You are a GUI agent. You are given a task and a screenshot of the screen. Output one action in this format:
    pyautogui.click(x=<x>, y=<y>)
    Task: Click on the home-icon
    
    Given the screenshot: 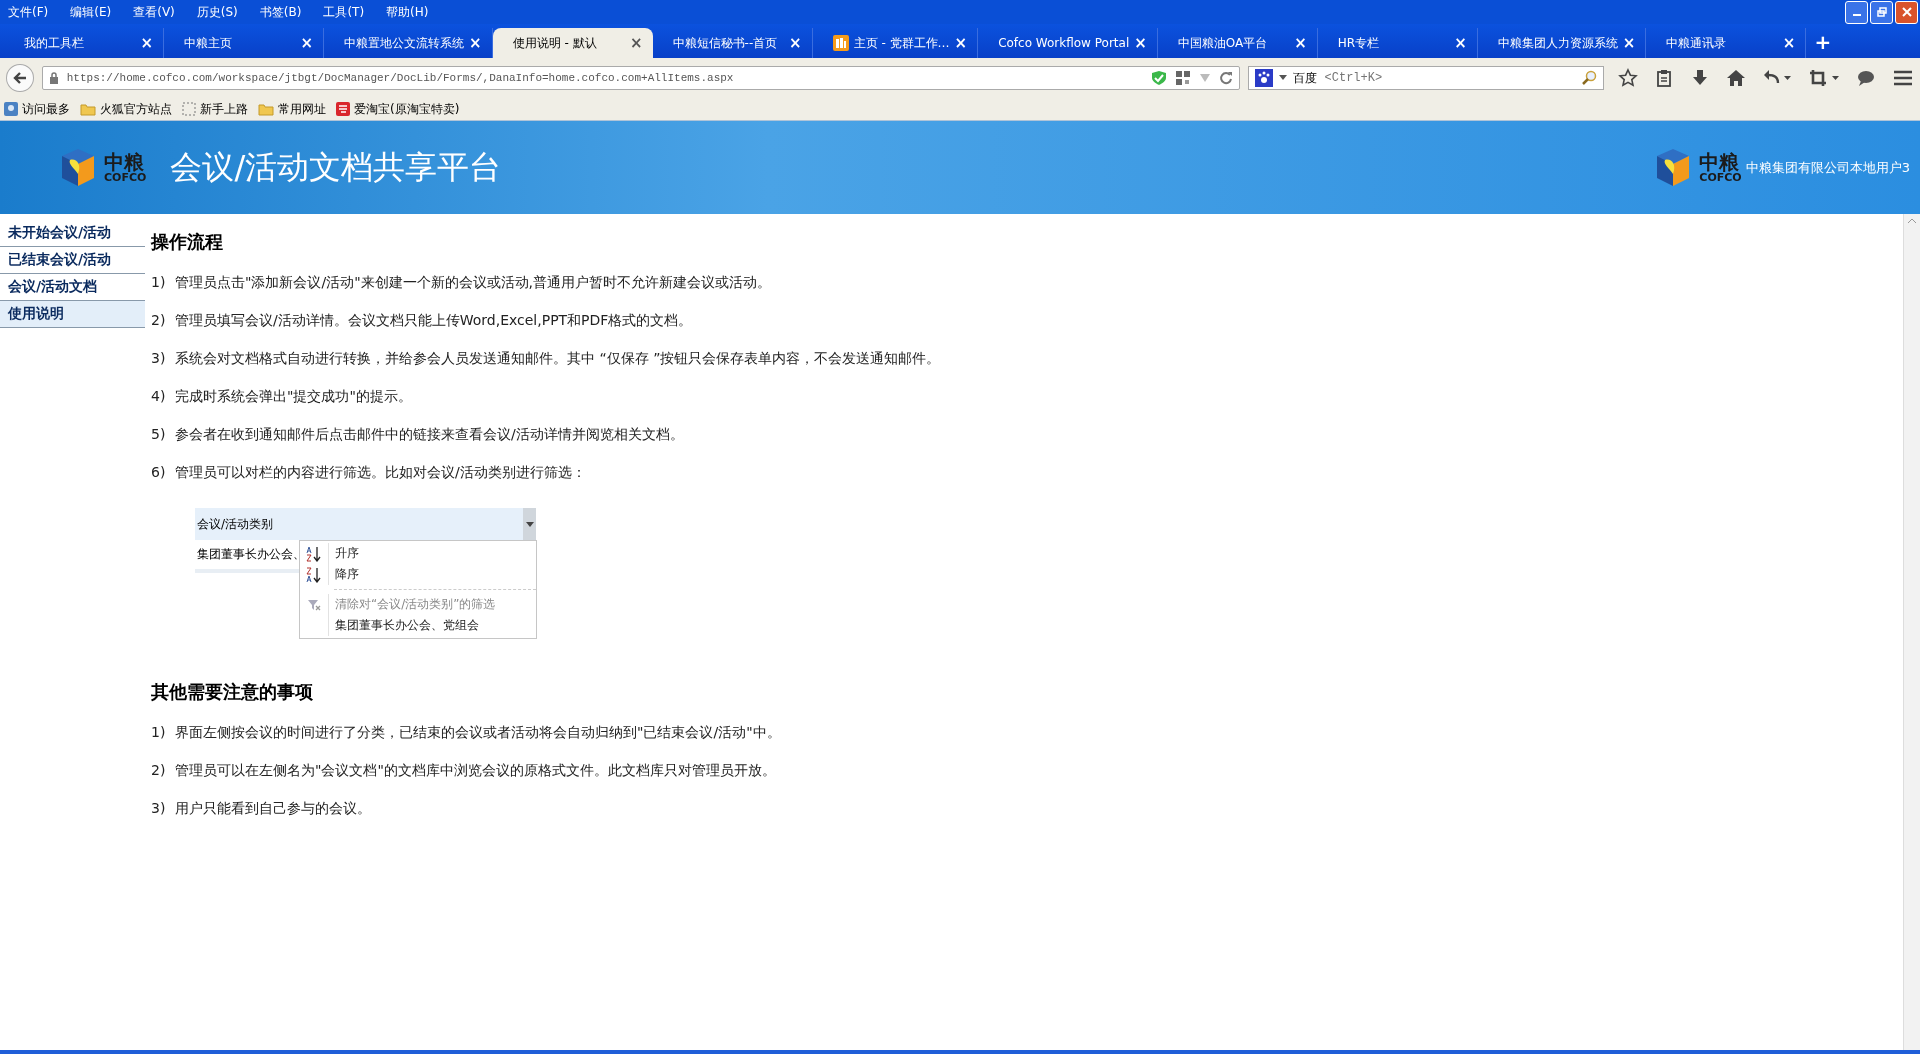 What is the action you would take?
    pyautogui.click(x=1736, y=78)
    